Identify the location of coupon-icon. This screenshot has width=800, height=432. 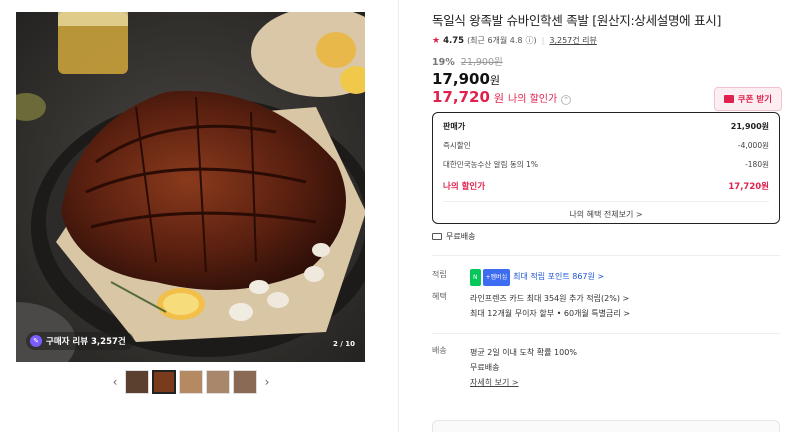
(728, 99).